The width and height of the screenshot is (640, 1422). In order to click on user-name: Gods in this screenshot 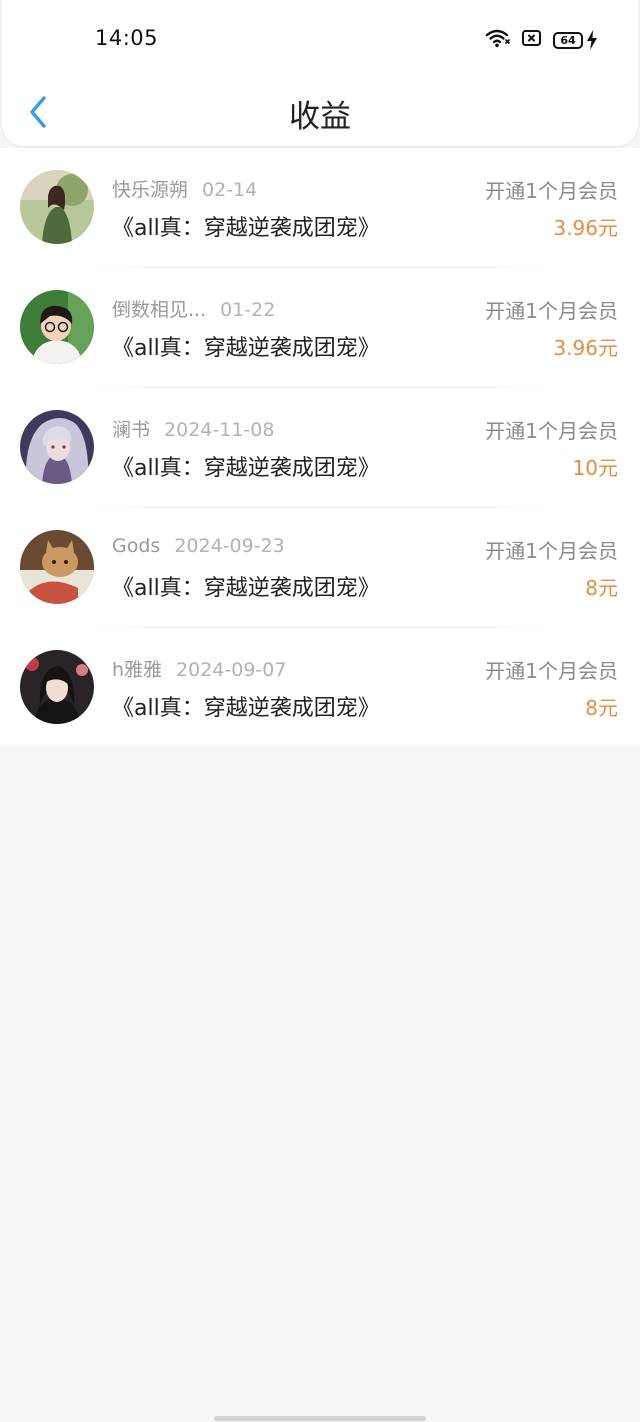, I will do `click(136, 546)`.